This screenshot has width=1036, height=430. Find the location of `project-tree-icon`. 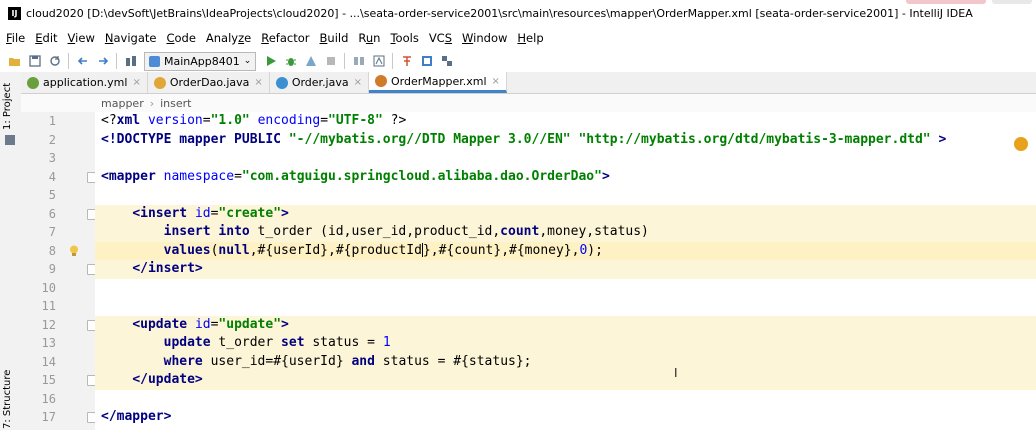

project-tree-icon is located at coordinates (10, 139).